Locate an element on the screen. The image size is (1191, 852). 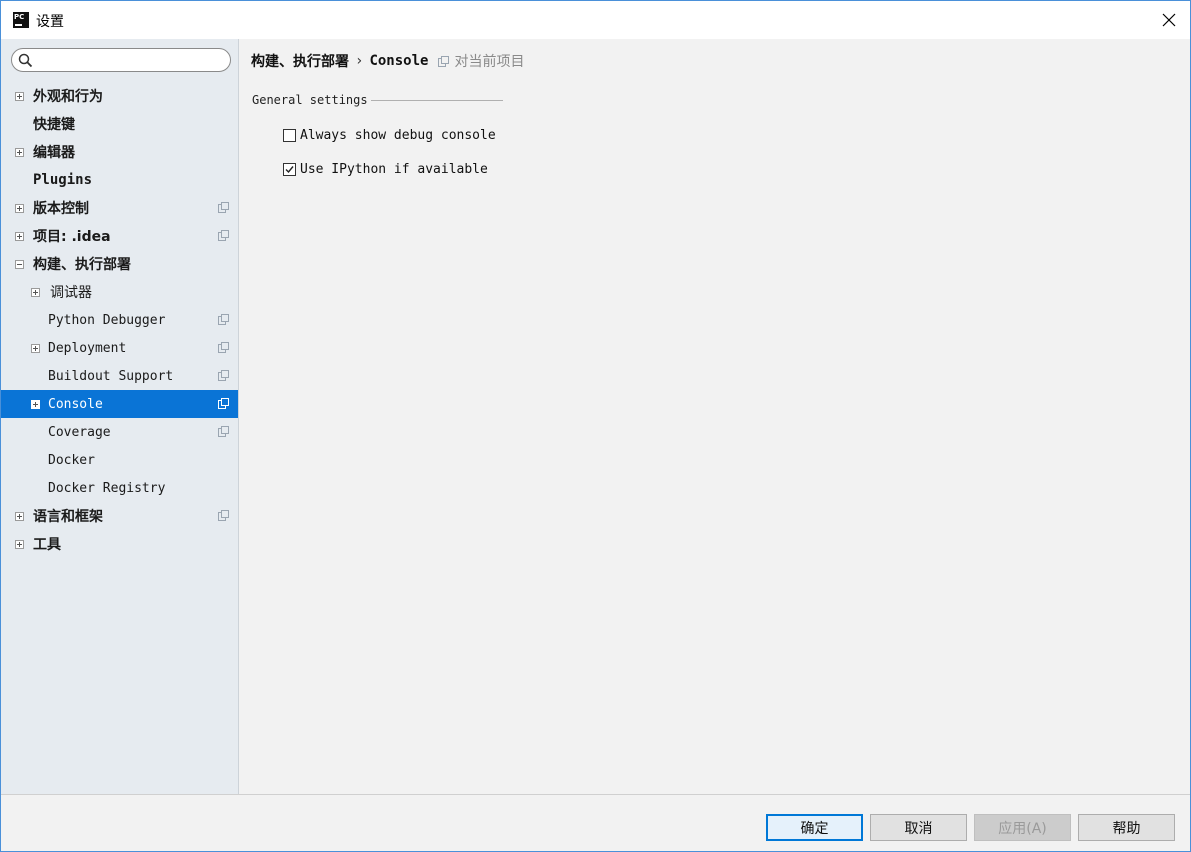
sidebar-item: Python Debugger is located at coordinates (119, 320).